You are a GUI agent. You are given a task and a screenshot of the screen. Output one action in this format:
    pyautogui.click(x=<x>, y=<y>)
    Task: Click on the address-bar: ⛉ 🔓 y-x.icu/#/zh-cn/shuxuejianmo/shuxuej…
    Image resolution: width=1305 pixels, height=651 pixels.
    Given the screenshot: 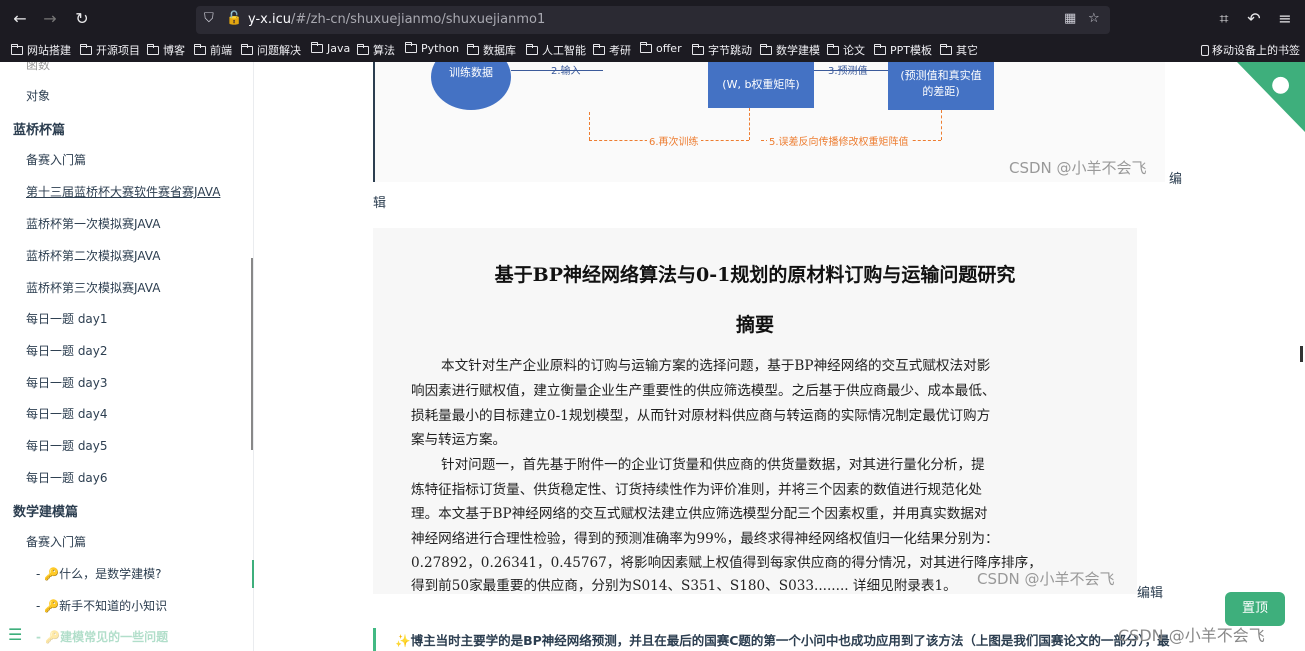 What is the action you would take?
    pyautogui.click(x=653, y=20)
    